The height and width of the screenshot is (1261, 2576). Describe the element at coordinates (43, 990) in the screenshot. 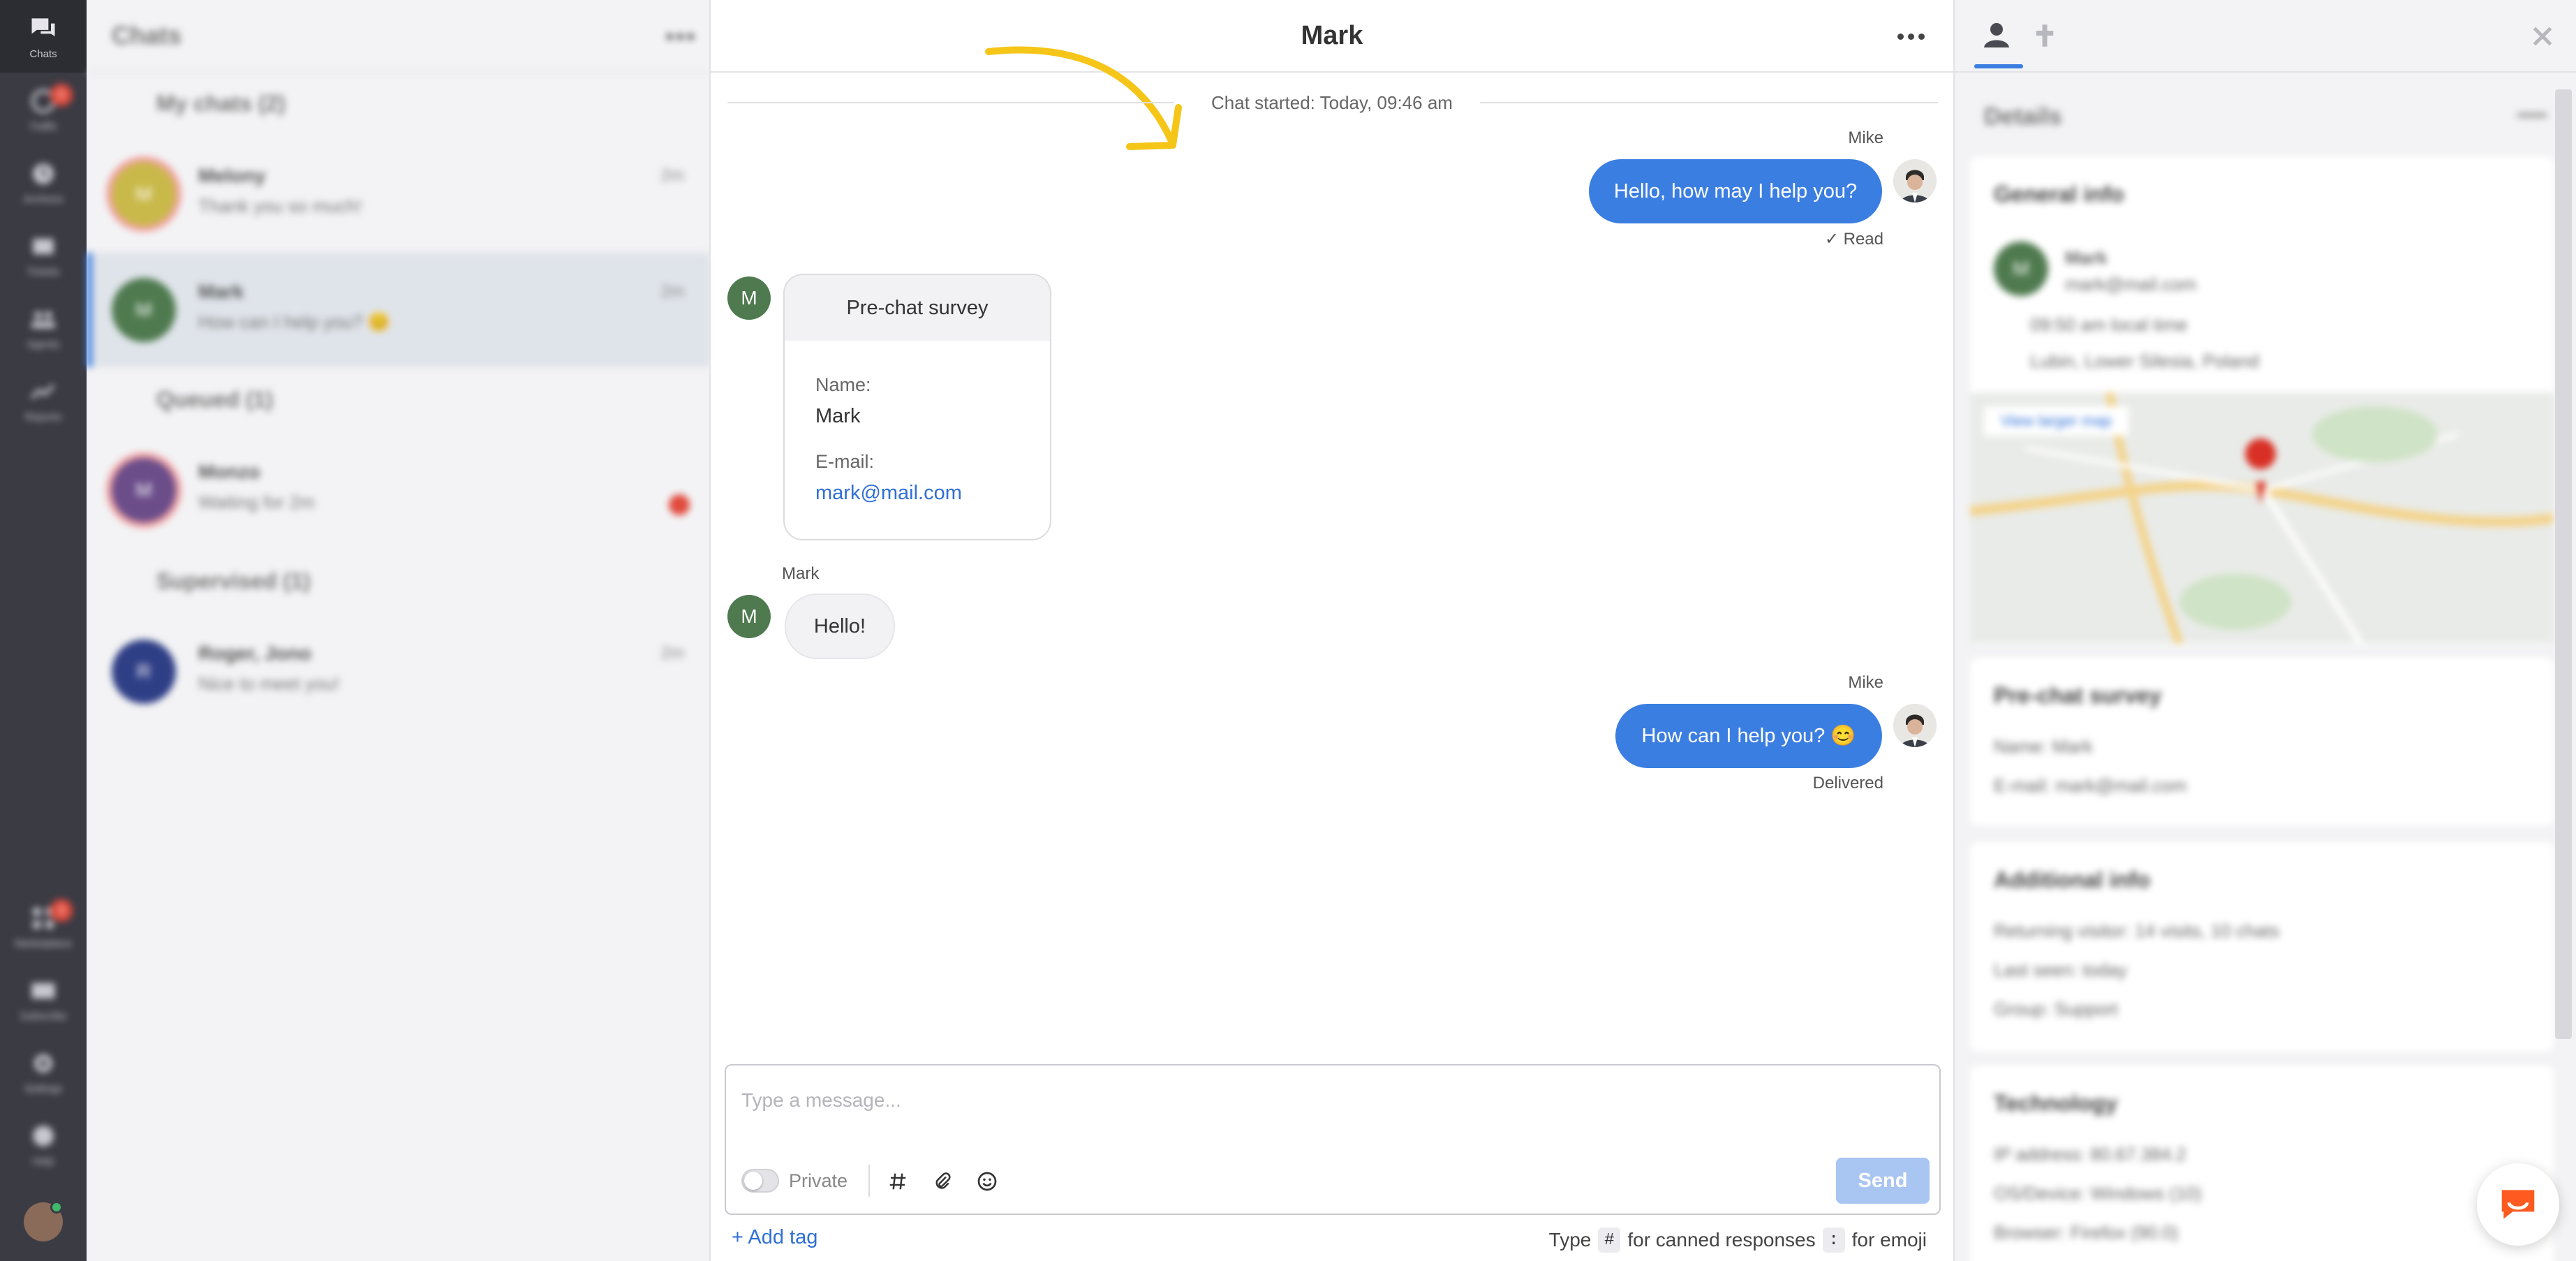

I see `card-icon` at that location.